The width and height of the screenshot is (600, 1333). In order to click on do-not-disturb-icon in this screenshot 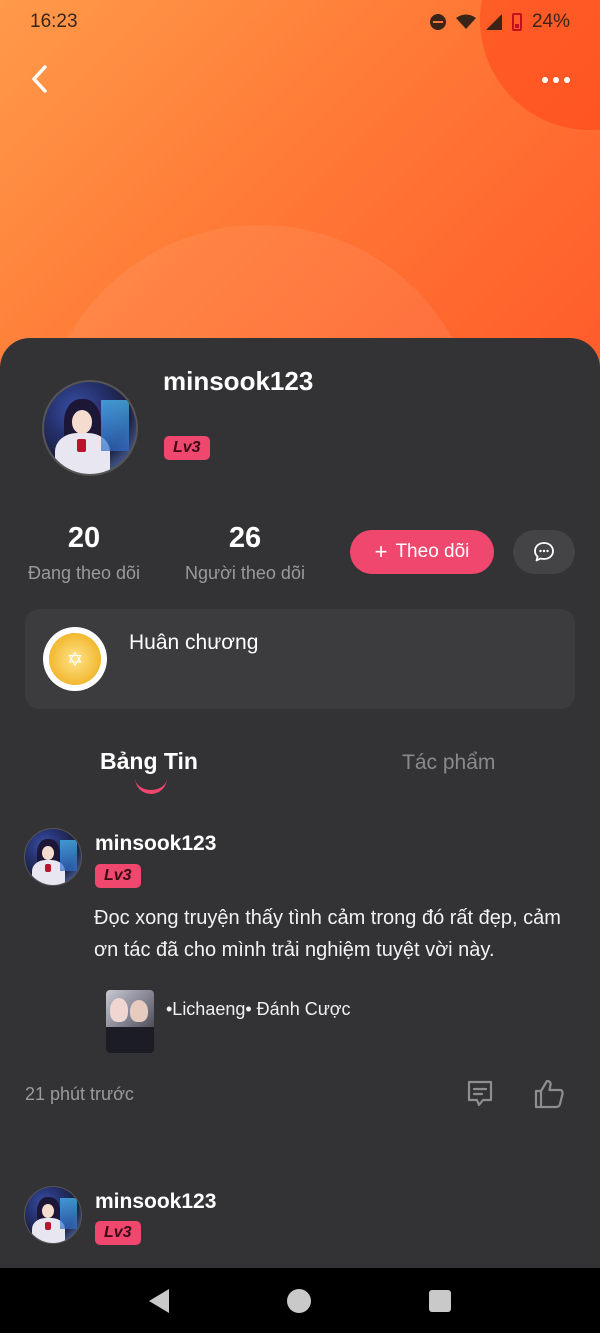, I will do `click(437, 22)`.